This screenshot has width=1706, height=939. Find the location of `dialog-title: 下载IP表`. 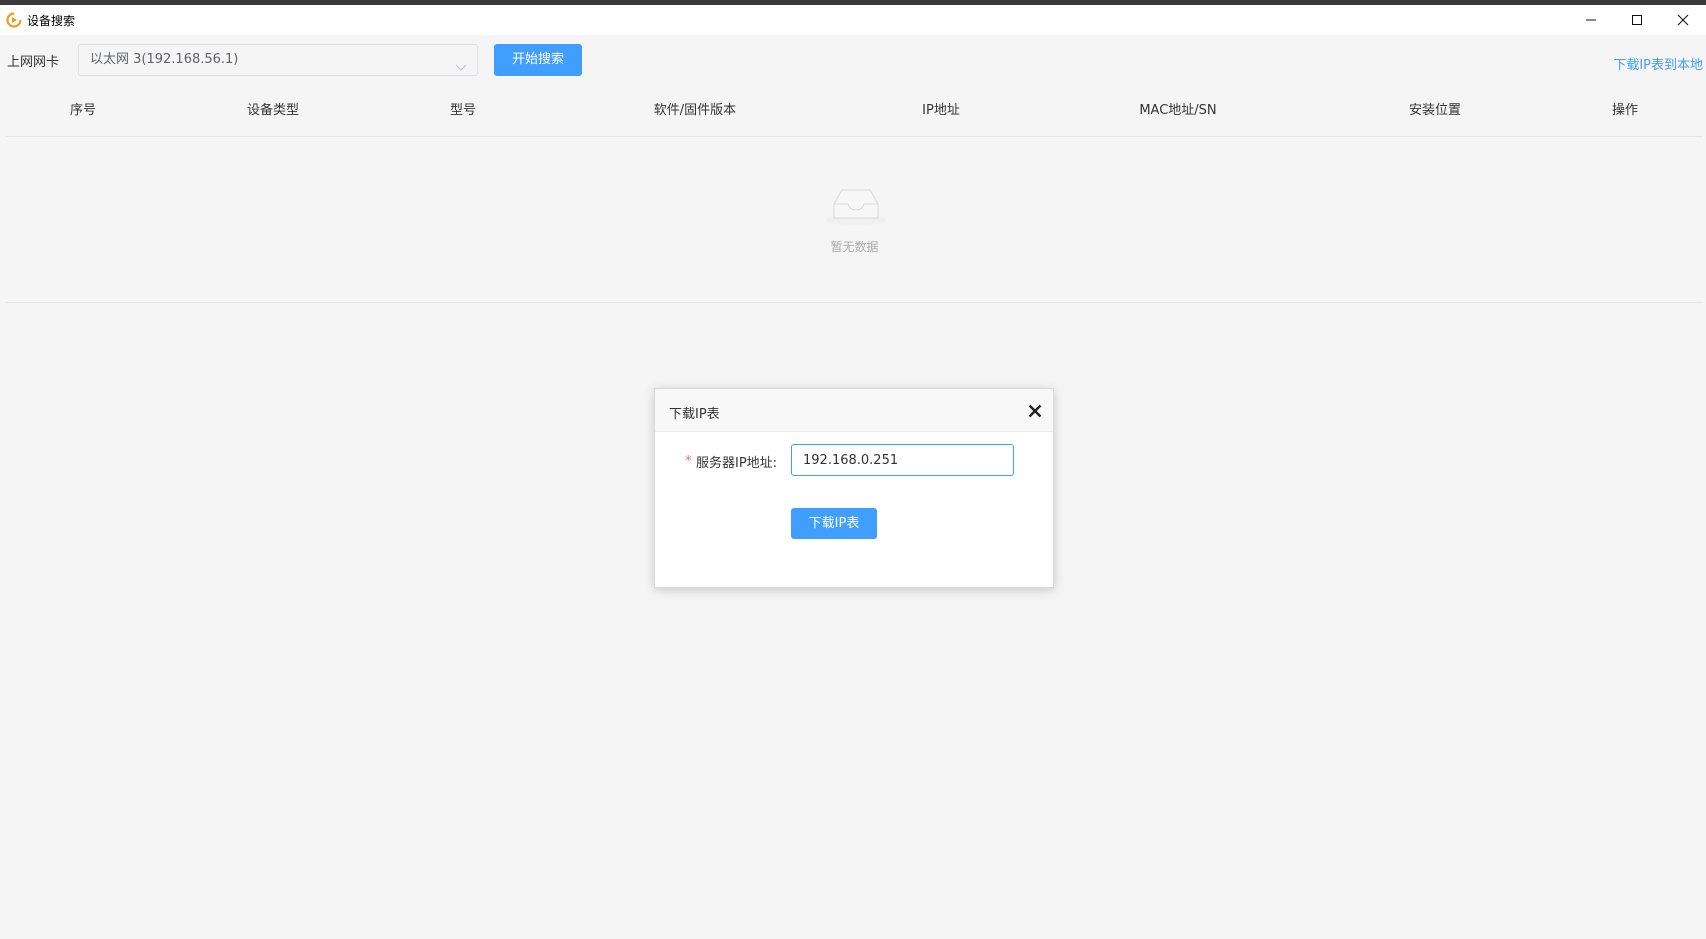

dialog-title: 下载IP表 is located at coordinates (694, 414).